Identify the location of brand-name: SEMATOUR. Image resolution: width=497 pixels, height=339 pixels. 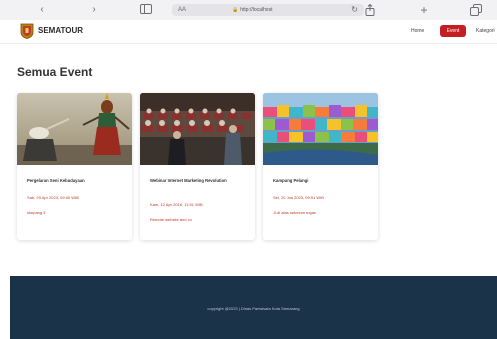
(60, 31).